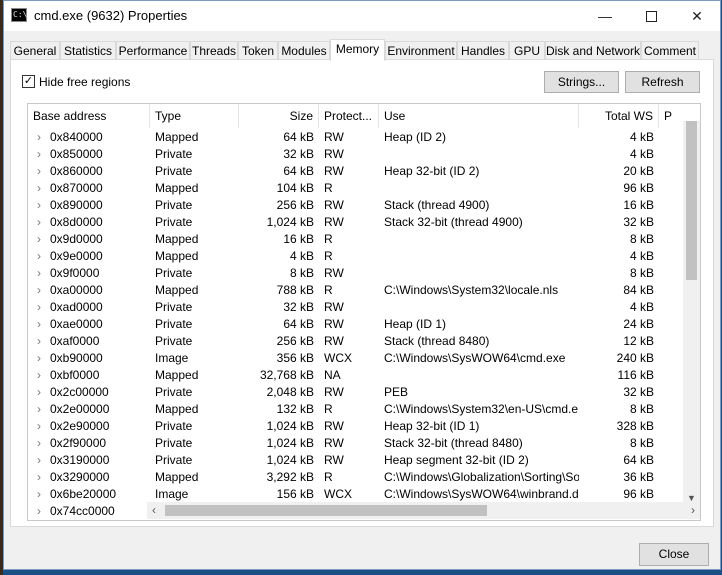 The width and height of the screenshot is (722, 575). I want to click on close-button: Close, so click(674, 554).